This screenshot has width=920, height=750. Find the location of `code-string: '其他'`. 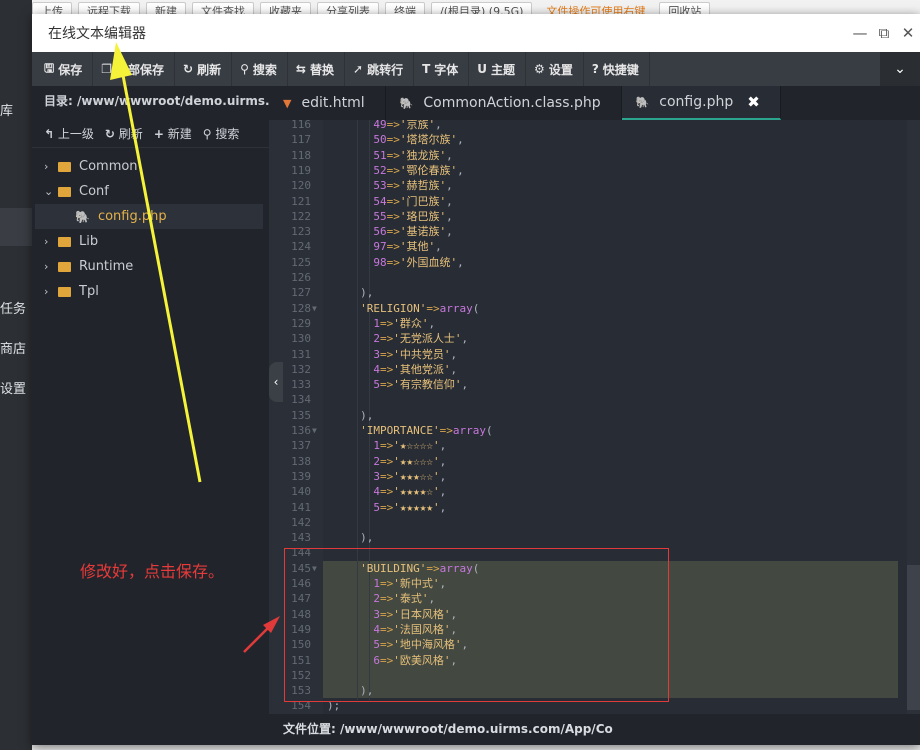

code-string: '其他' is located at coordinates (417, 247).